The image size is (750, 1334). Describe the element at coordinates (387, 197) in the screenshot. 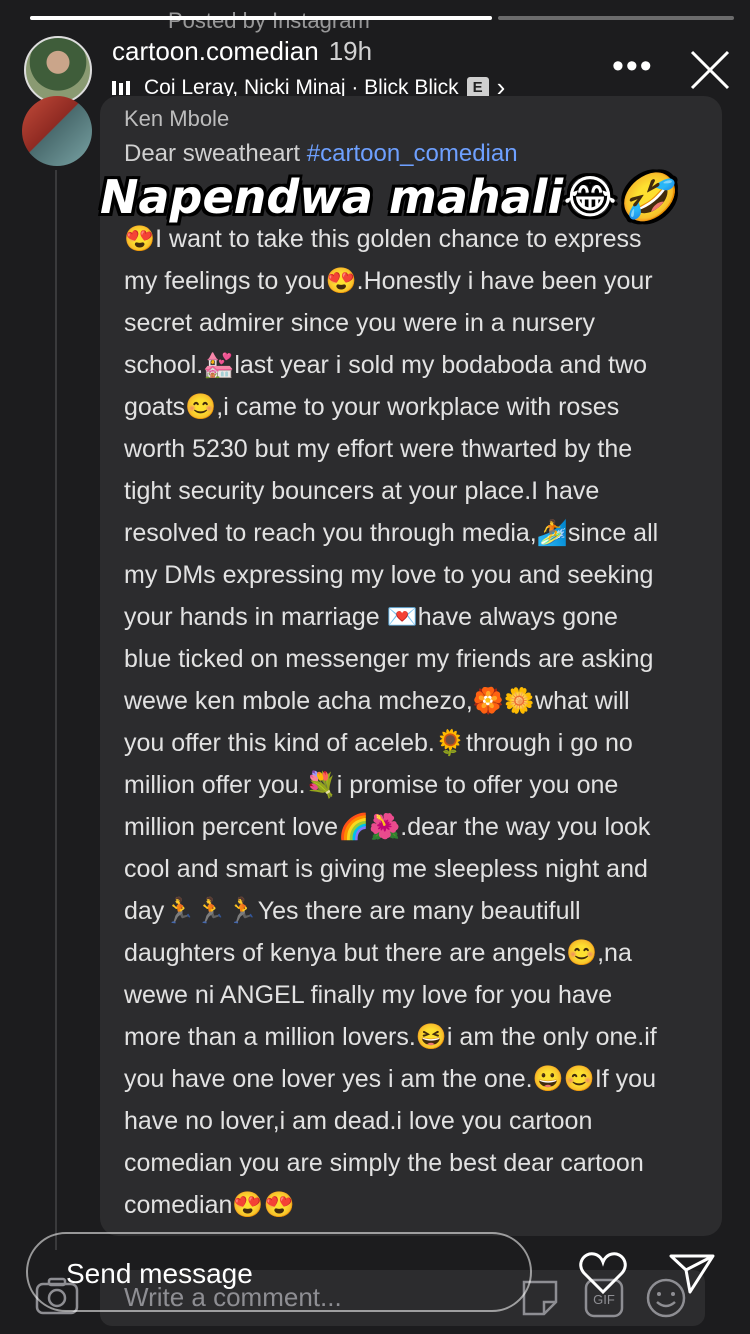

I see `story-overlay-text: Napendwa mahali😂🤣` at that location.